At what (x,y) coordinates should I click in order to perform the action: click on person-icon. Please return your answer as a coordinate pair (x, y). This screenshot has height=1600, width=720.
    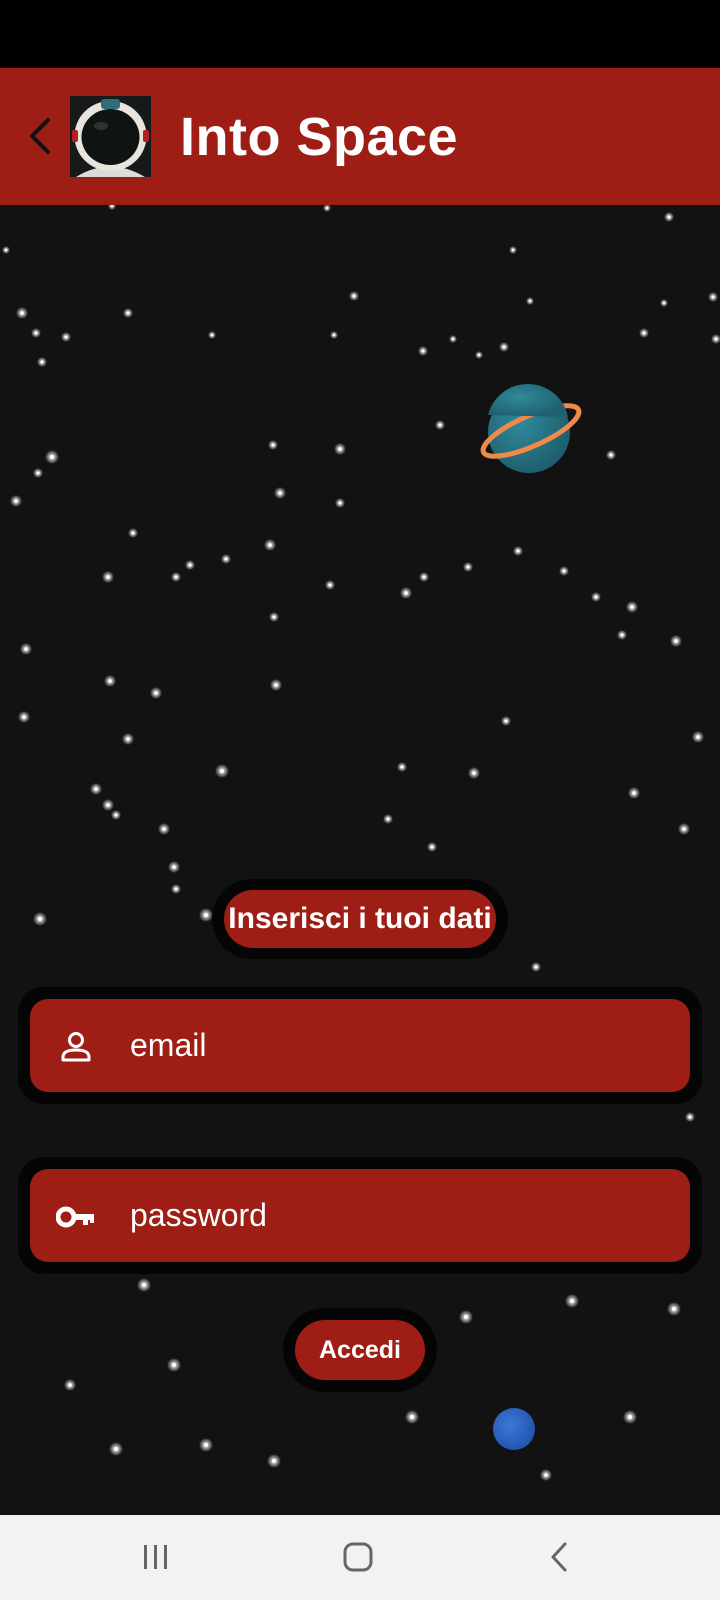
    Looking at the image, I should click on (76, 1047).